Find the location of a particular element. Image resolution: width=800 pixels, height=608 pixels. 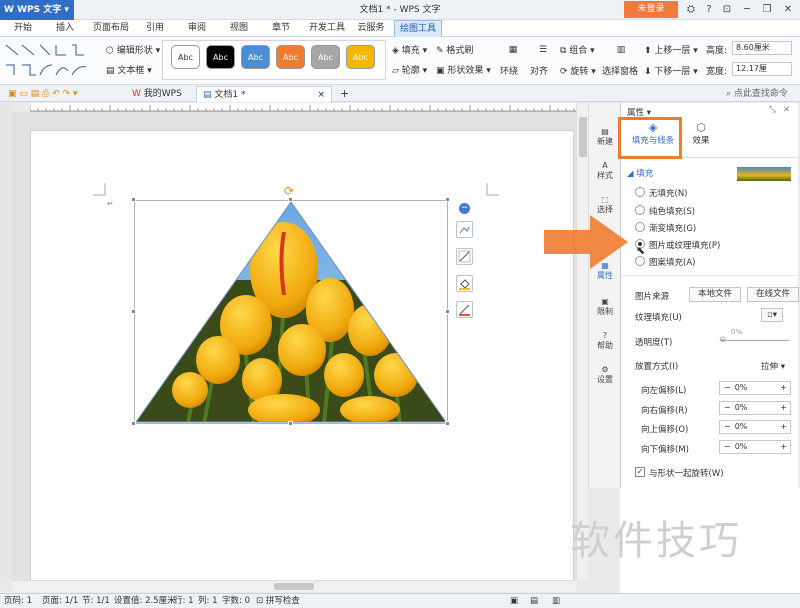

horizontal-scrollbar is located at coordinates (294, 586).